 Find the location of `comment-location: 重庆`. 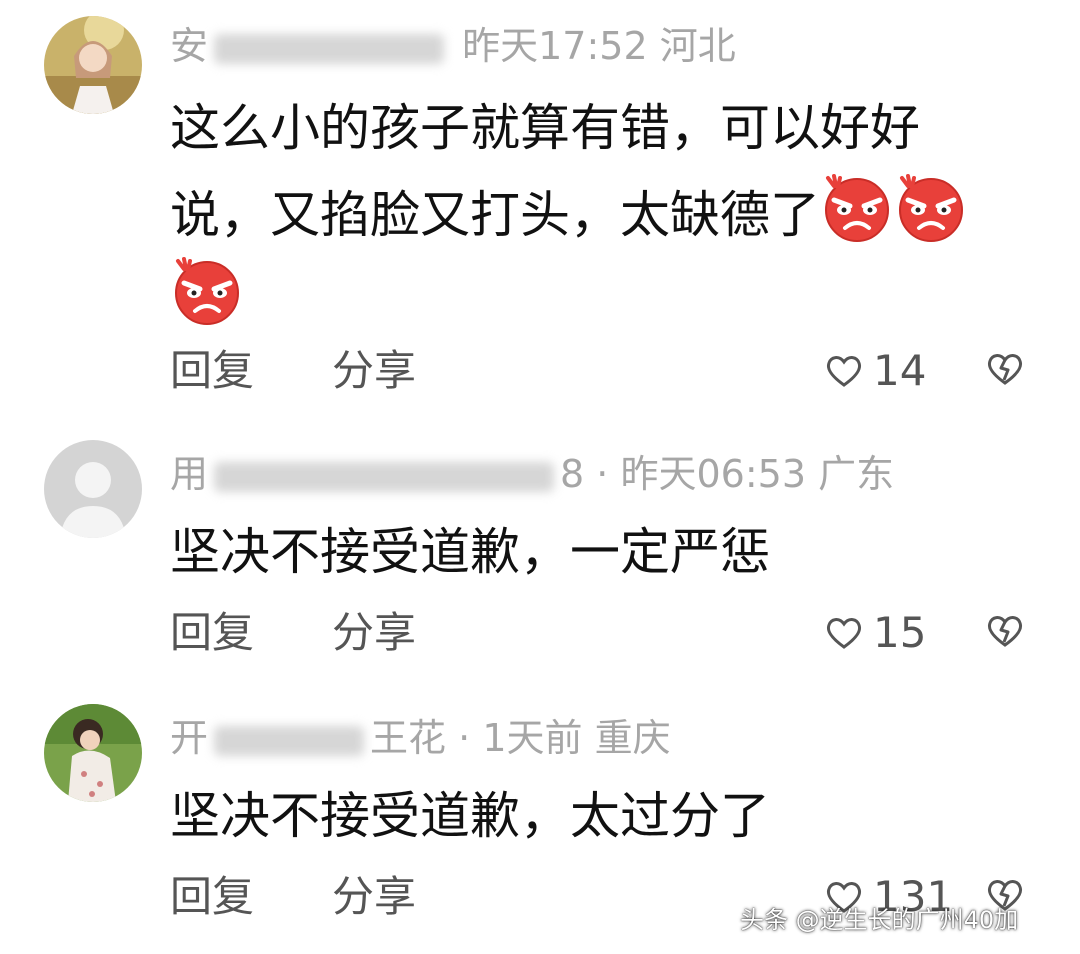

comment-location: 重庆 is located at coordinates (632, 738).